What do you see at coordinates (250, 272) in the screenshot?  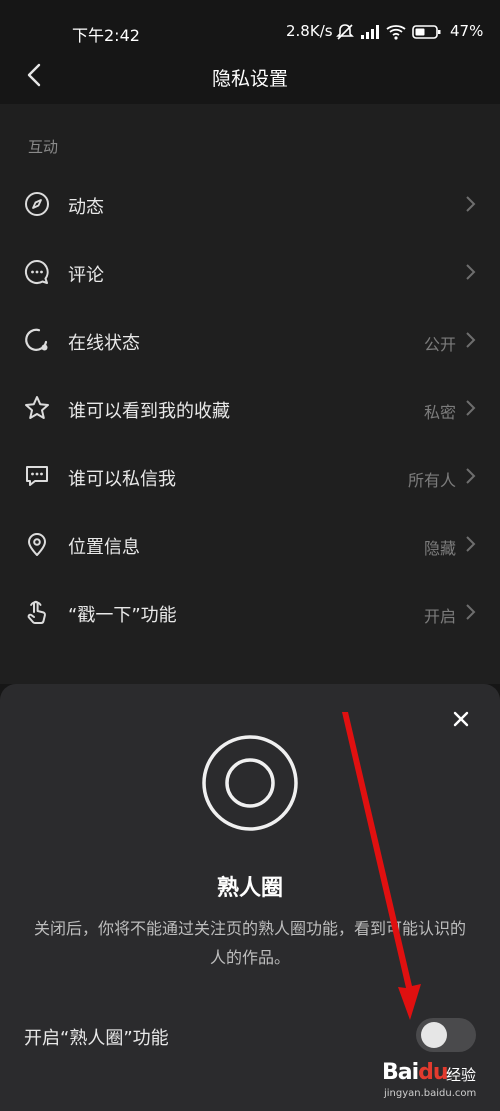 I see `settings-row-comments: 评论` at bounding box center [250, 272].